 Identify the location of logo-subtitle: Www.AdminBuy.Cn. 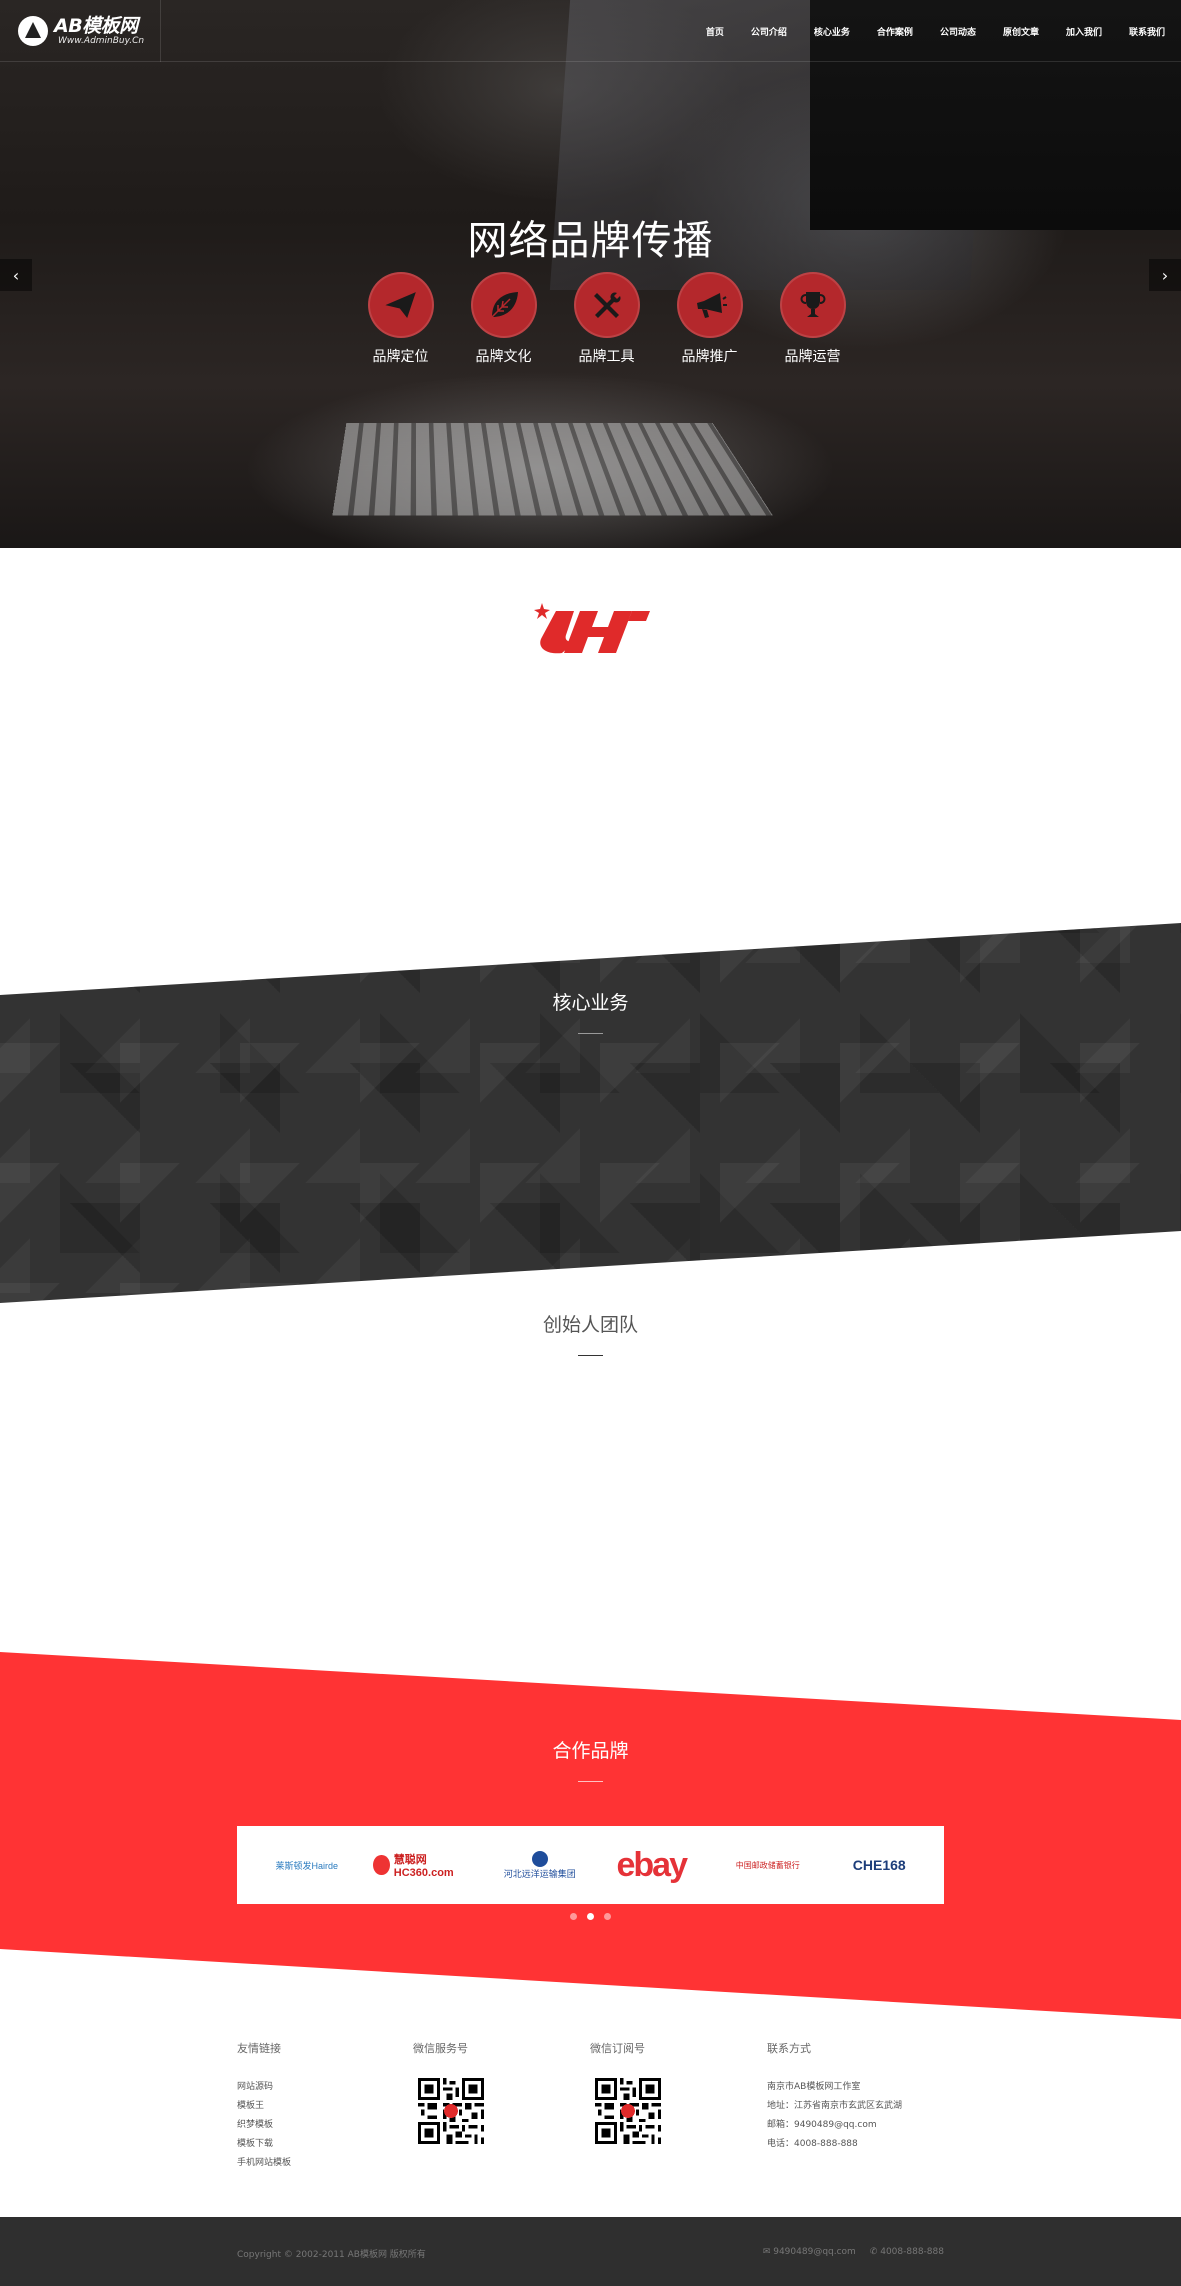
(101, 41).